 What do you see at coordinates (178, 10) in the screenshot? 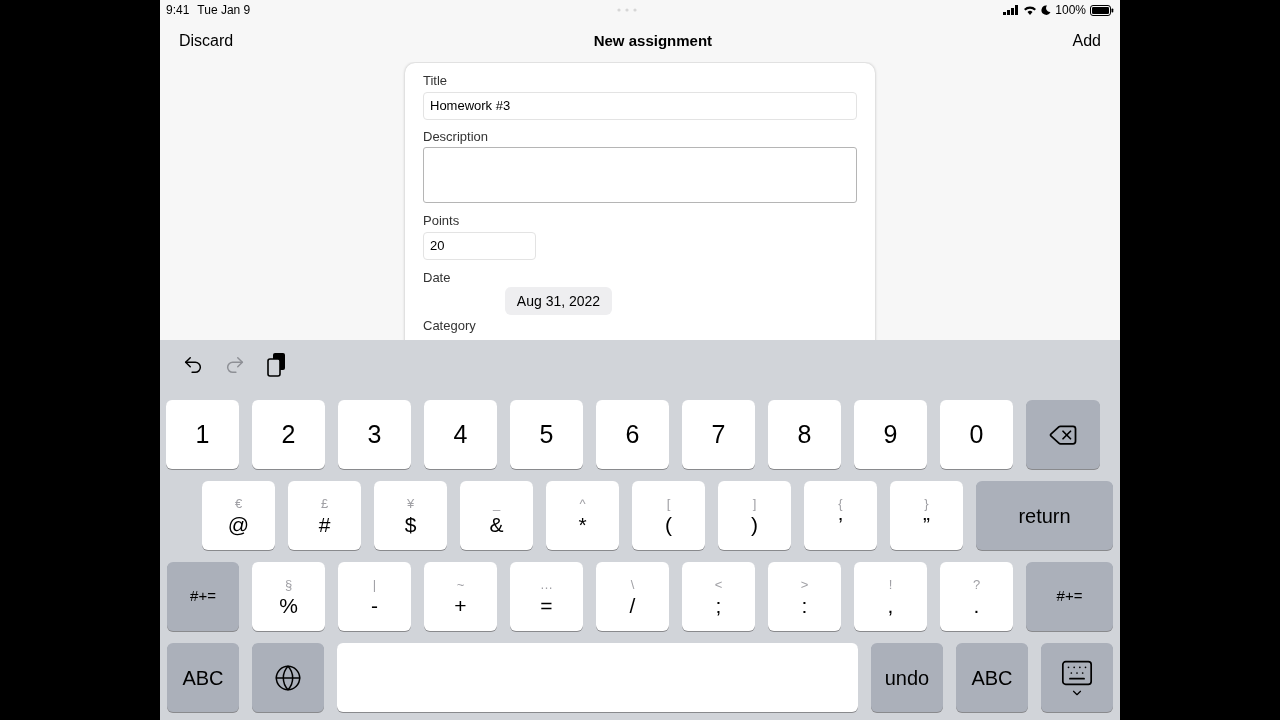
I see `status-time: 9:41` at bounding box center [178, 10].